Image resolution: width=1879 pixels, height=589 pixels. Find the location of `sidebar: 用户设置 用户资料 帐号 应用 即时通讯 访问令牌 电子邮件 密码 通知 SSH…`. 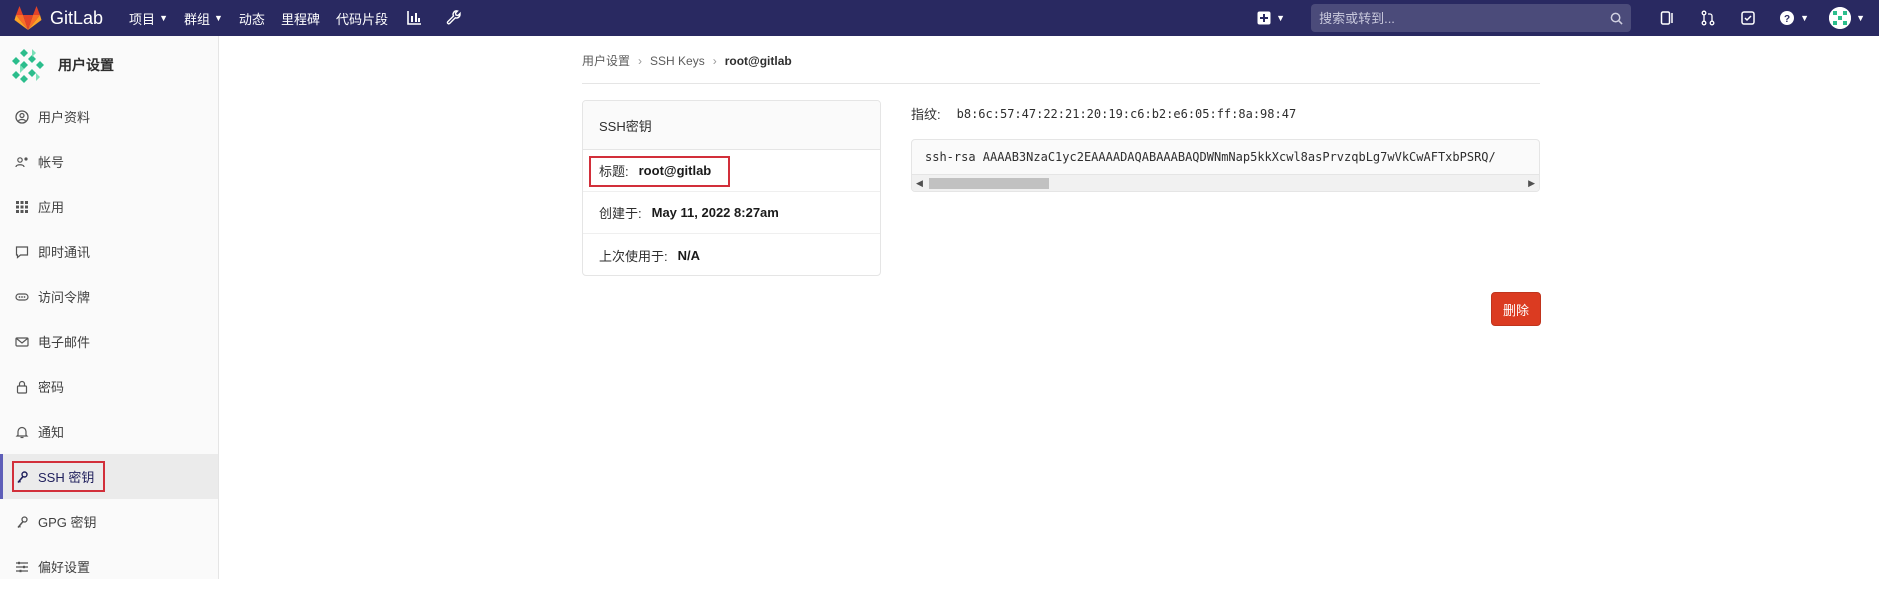

sidebar: 用户设置 用户资料 帐号 应用 即时通讯 访问令牌 电子邮件 密码 通知 SSH… is located at coordinates (109, 307).